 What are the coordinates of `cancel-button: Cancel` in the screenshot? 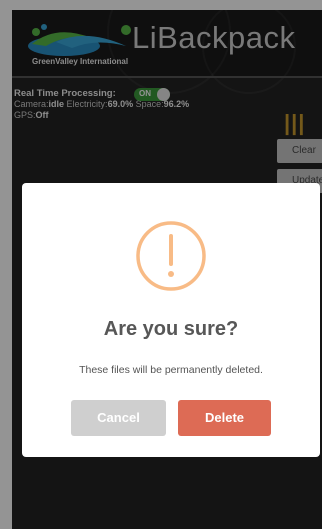 It's located at (118, 418).